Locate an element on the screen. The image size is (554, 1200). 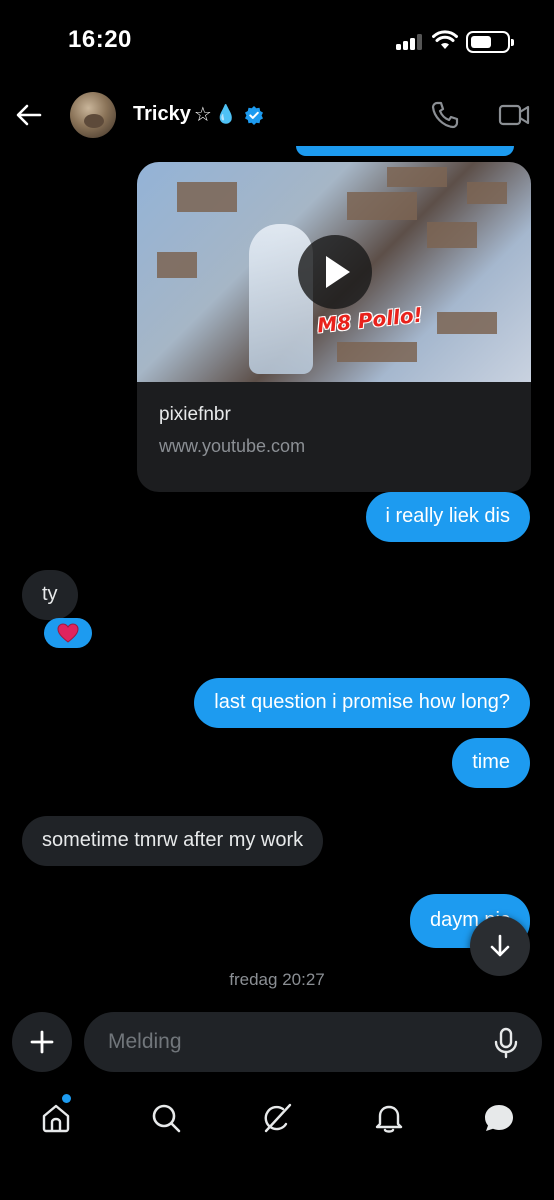
video-thumbnail: M8 Pollo! is located at coordinates (334, 272).